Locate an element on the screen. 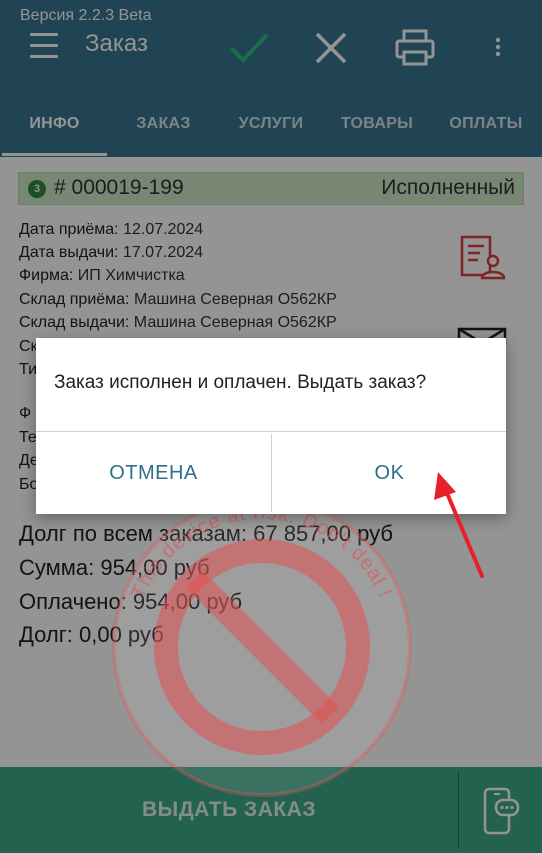 The width and height of the screenshot is (542, 853). pointer-arrow is located at coordinates (459, 525).